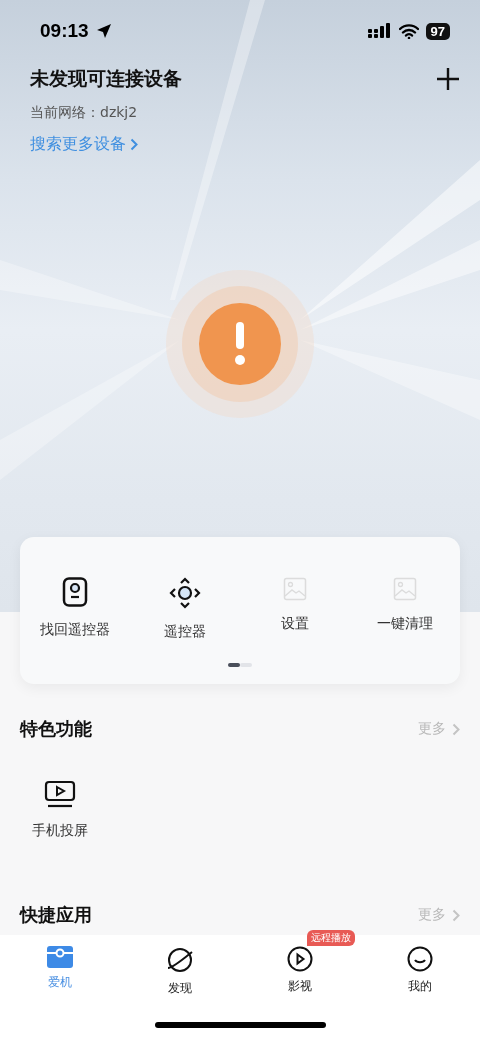 The image size is (480, 1038). What do you see at coordinates (106, 78) in the screenshot?
I see `page-title: 未发现可连接设备` at bounding box center [106, 78].